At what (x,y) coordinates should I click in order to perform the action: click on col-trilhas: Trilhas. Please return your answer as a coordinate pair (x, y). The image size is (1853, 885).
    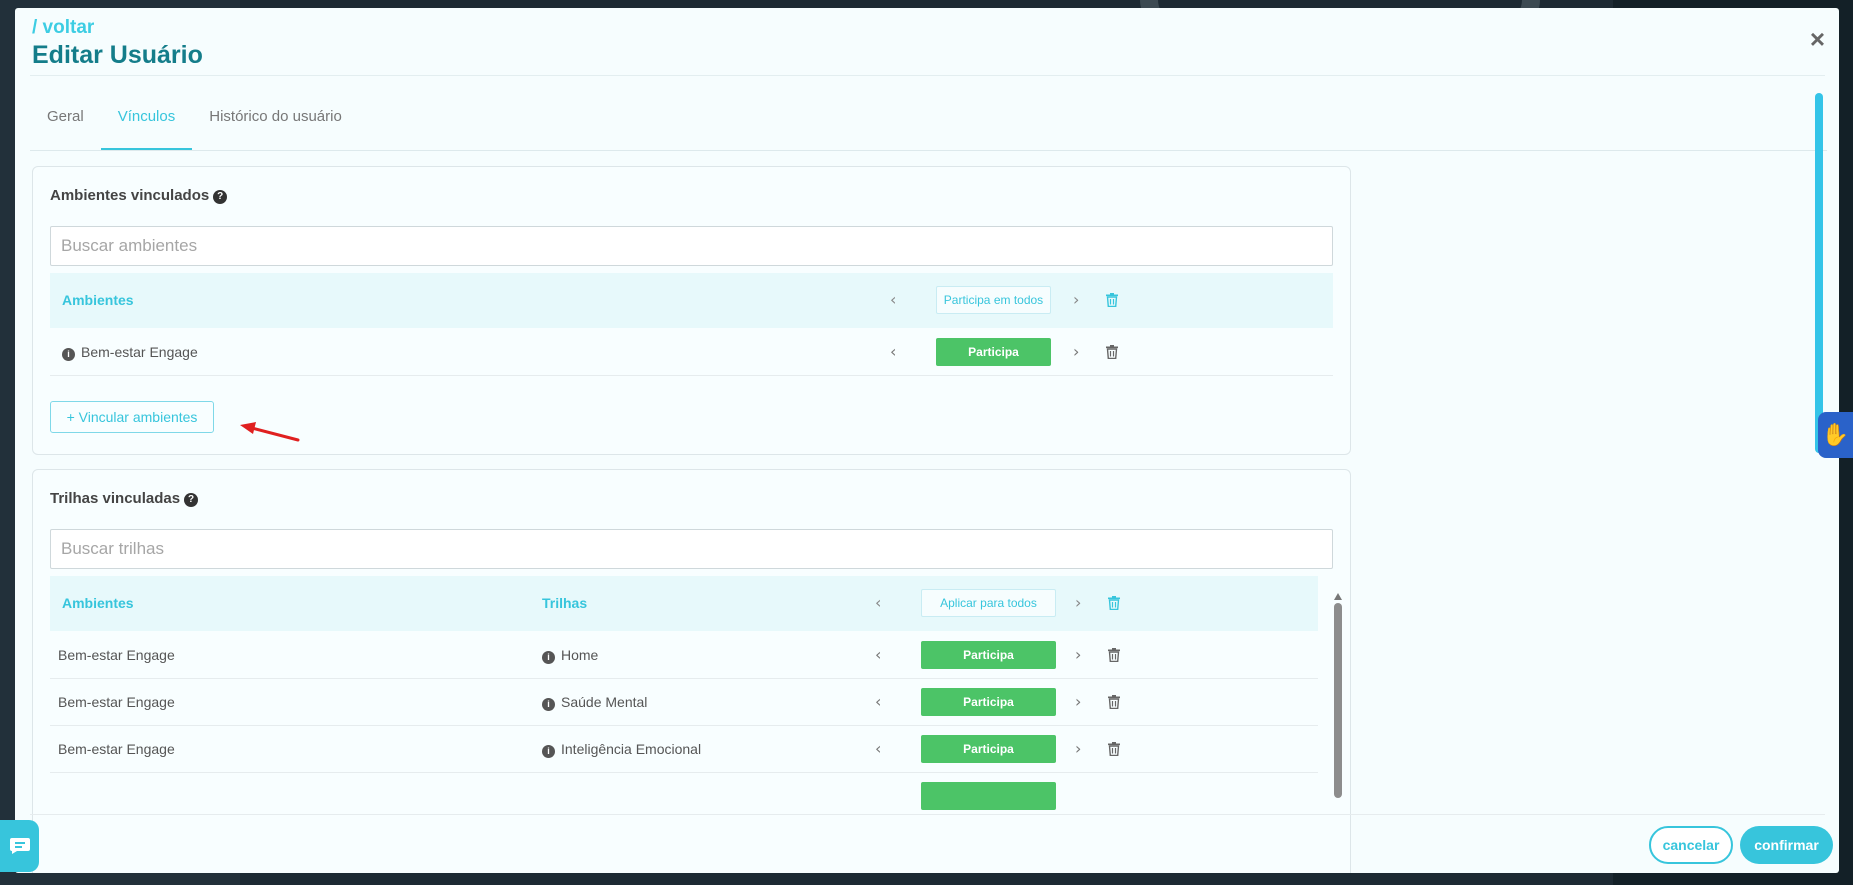
    Looking at the image, I should click on (565, 603).